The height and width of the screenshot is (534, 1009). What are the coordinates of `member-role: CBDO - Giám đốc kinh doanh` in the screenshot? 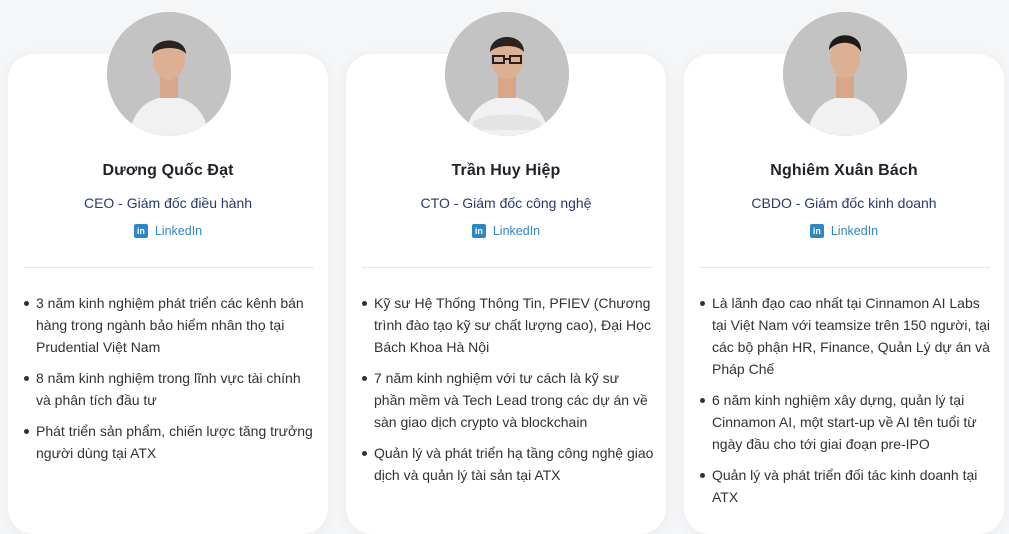 It's located at (844, 203).